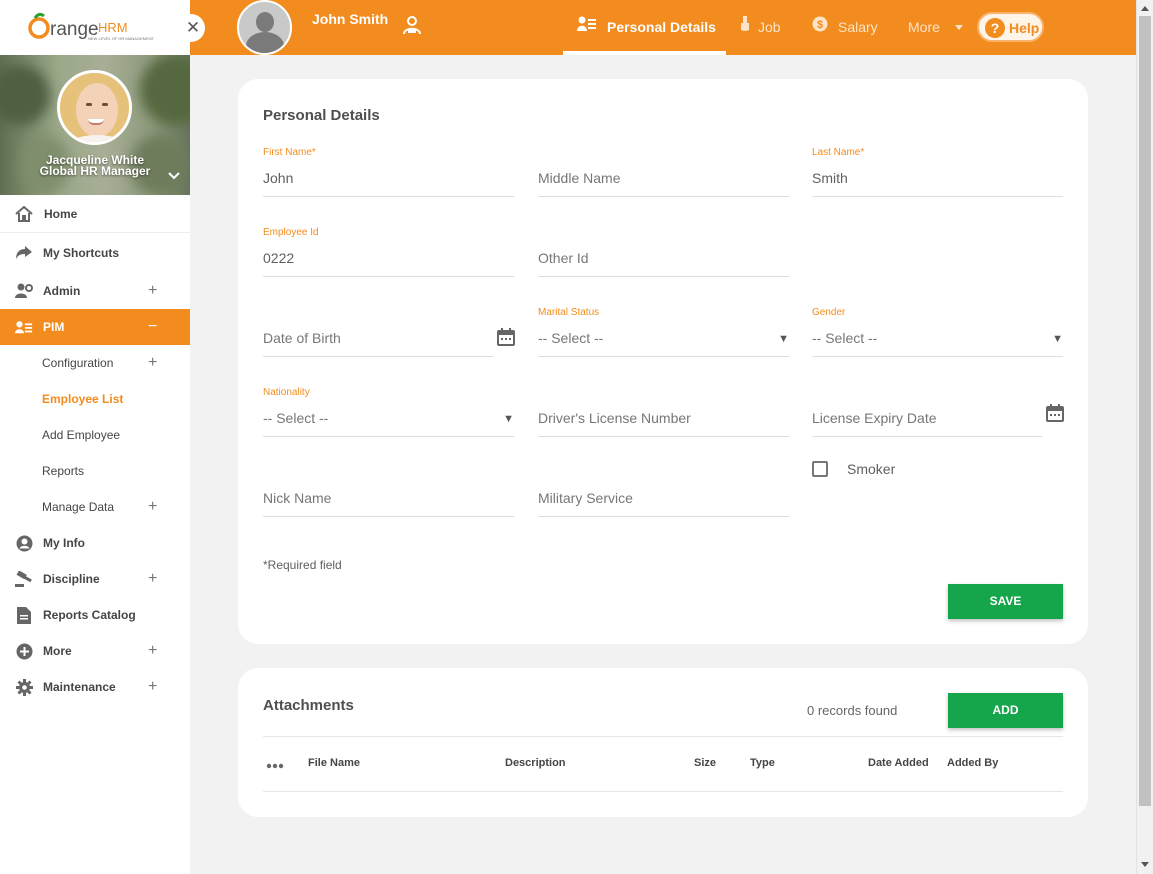  What do you see at coordinates (95, 291) in the screenshot?
I see `nav-item-admin: Admin +` at bounding box center [95, 291].